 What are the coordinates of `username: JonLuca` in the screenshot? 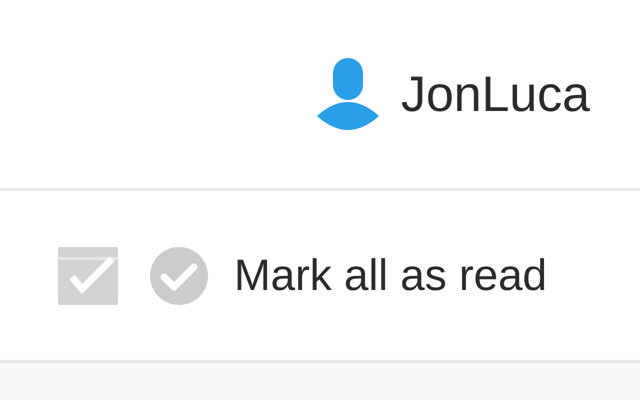 It's located at (495, 94).